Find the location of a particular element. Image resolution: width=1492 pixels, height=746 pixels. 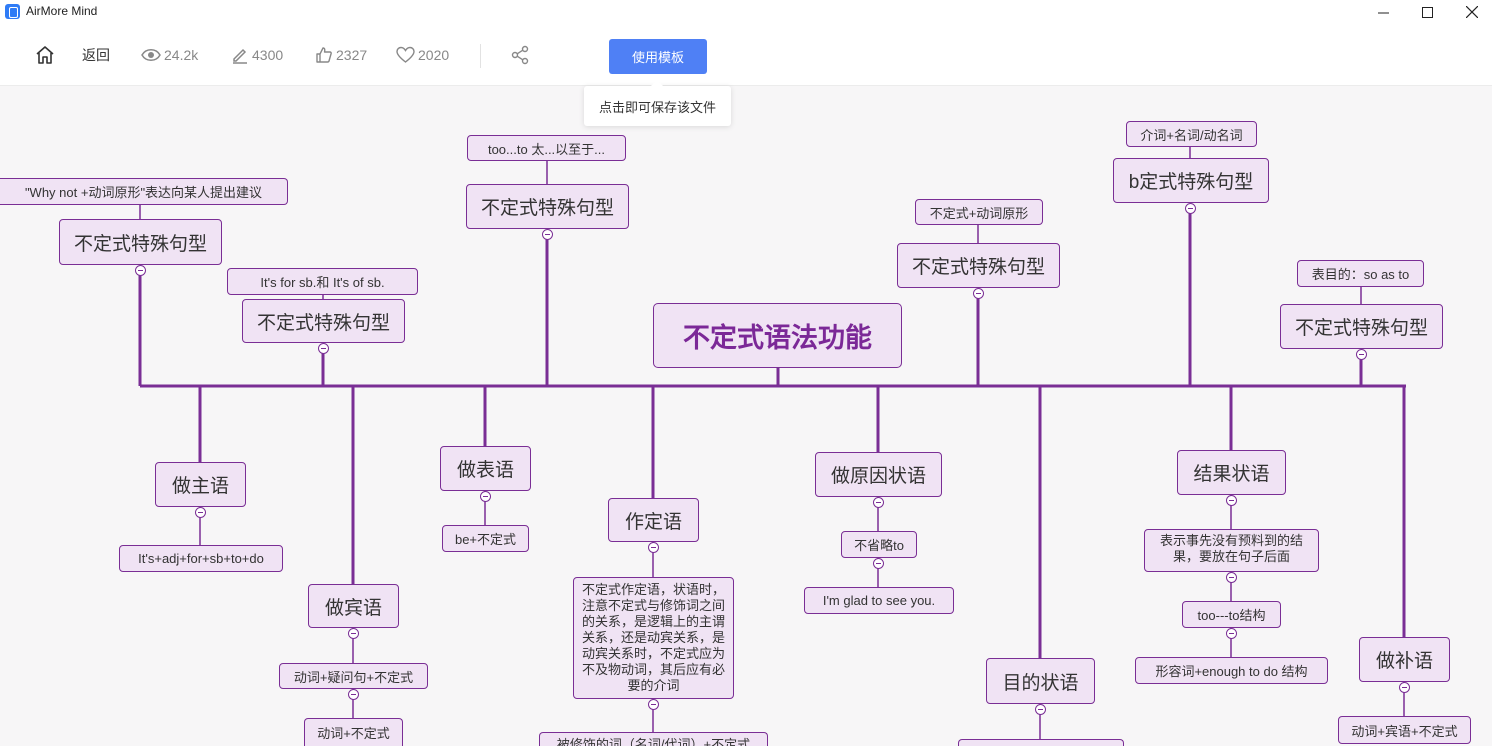

upper-note-6: 表目的：so as to is located at coordinates (1360, 273).